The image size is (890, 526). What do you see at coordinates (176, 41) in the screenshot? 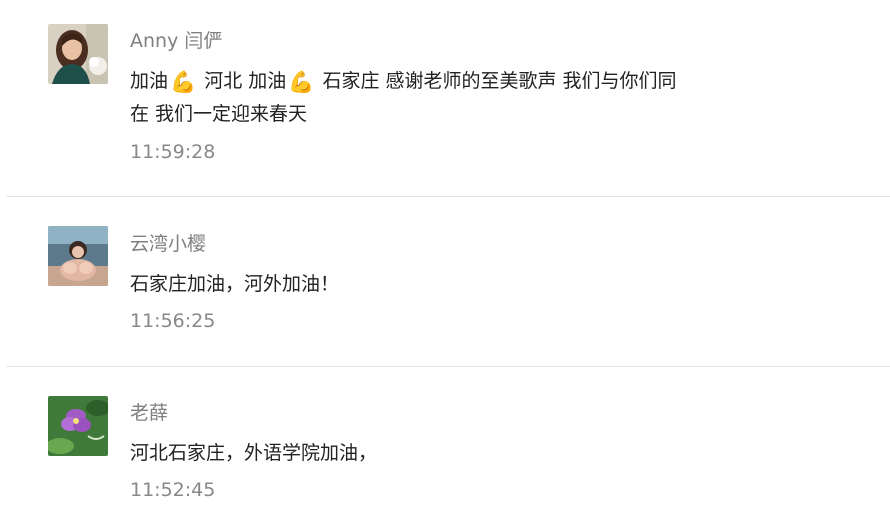
I see `comment-author: Anny 闫俨` at bounding box center [176, 41].